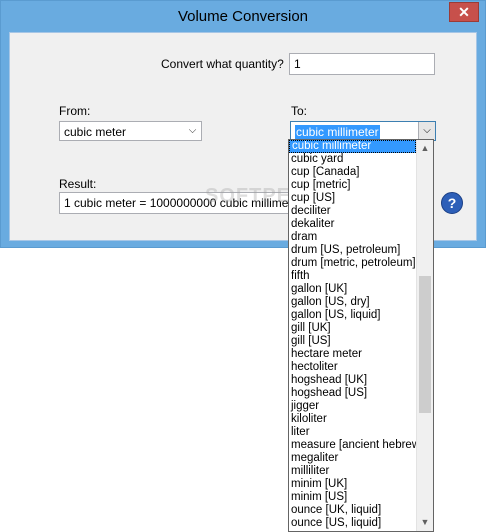 The width and height of the screenshot is (486, 532). What do you see at coordinates (352, 393) in the screenshot?
I see `dropdown-item: hogshead [US]` at bounding box center [352, 393].